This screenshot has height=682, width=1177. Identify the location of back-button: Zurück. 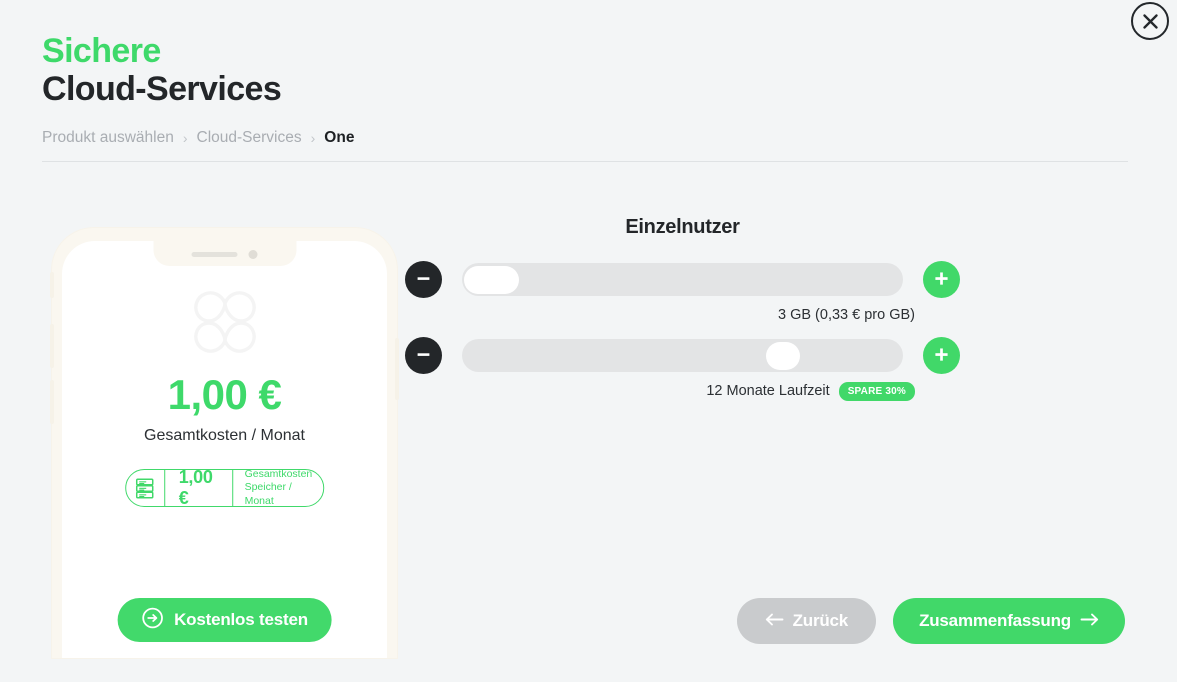
(806, 621).